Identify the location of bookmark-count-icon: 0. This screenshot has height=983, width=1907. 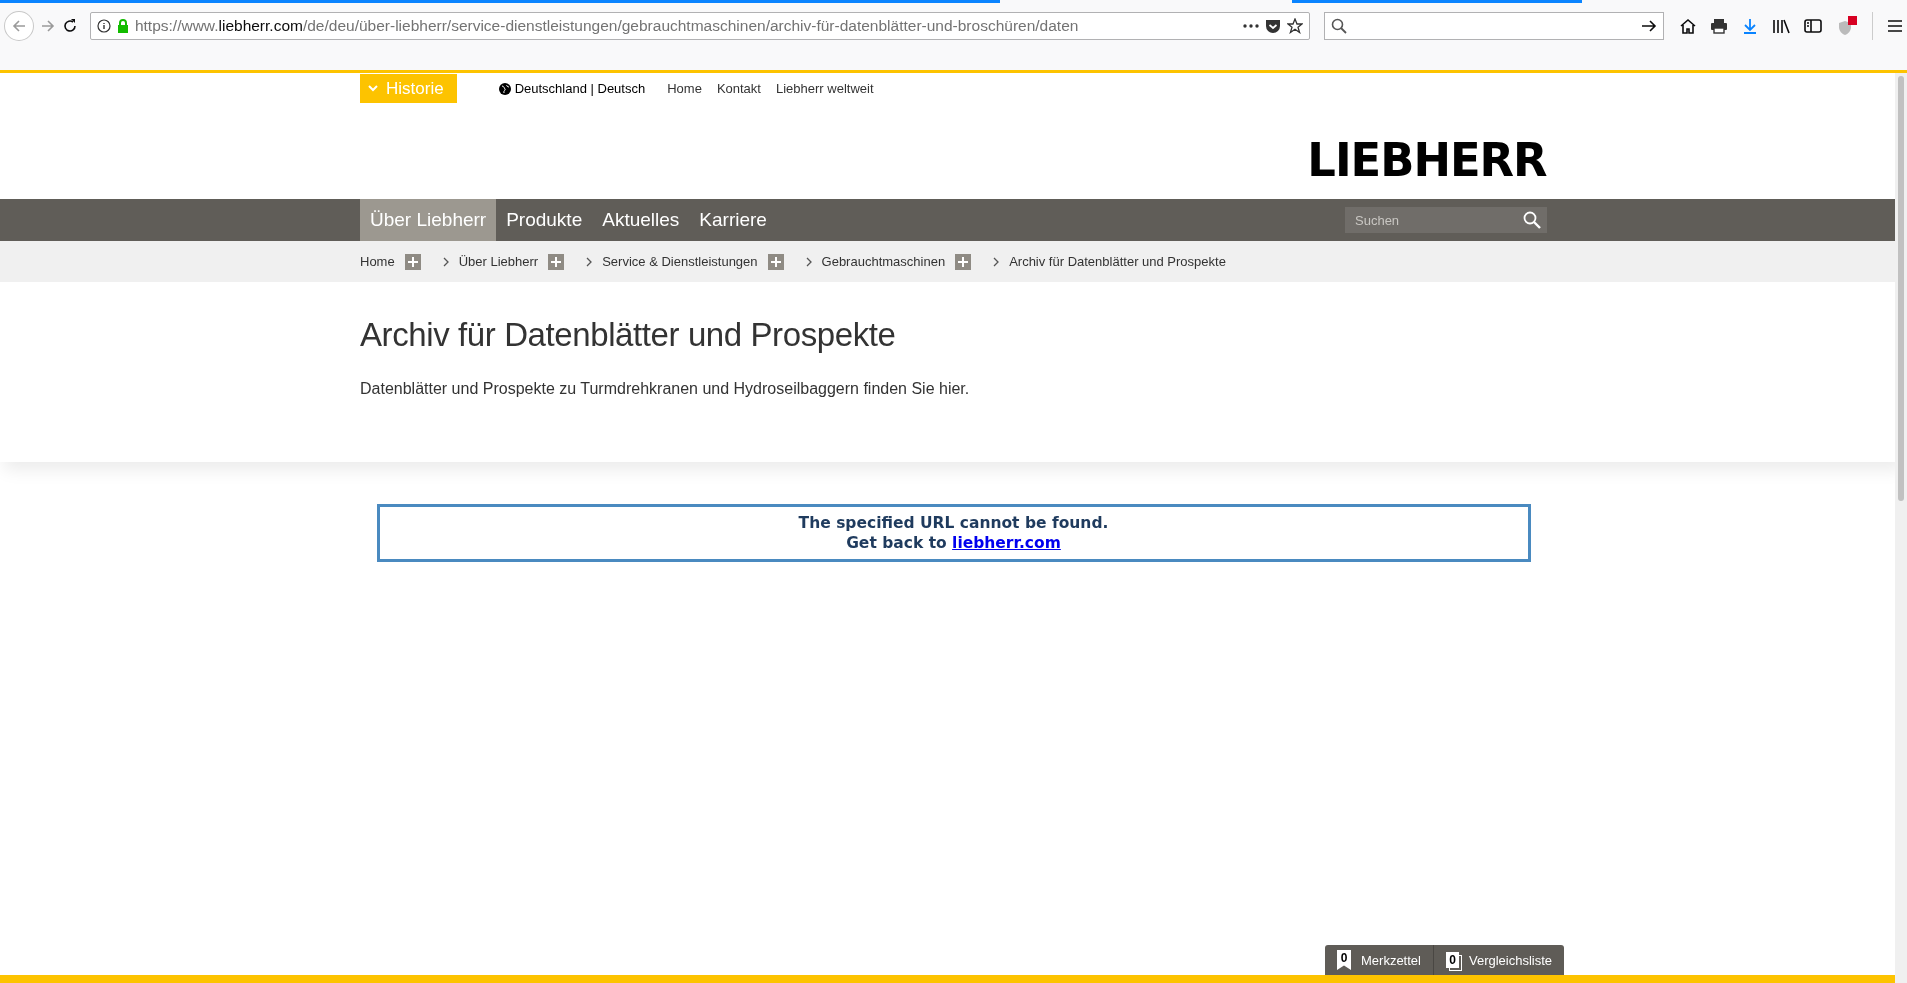
(1344, 960).